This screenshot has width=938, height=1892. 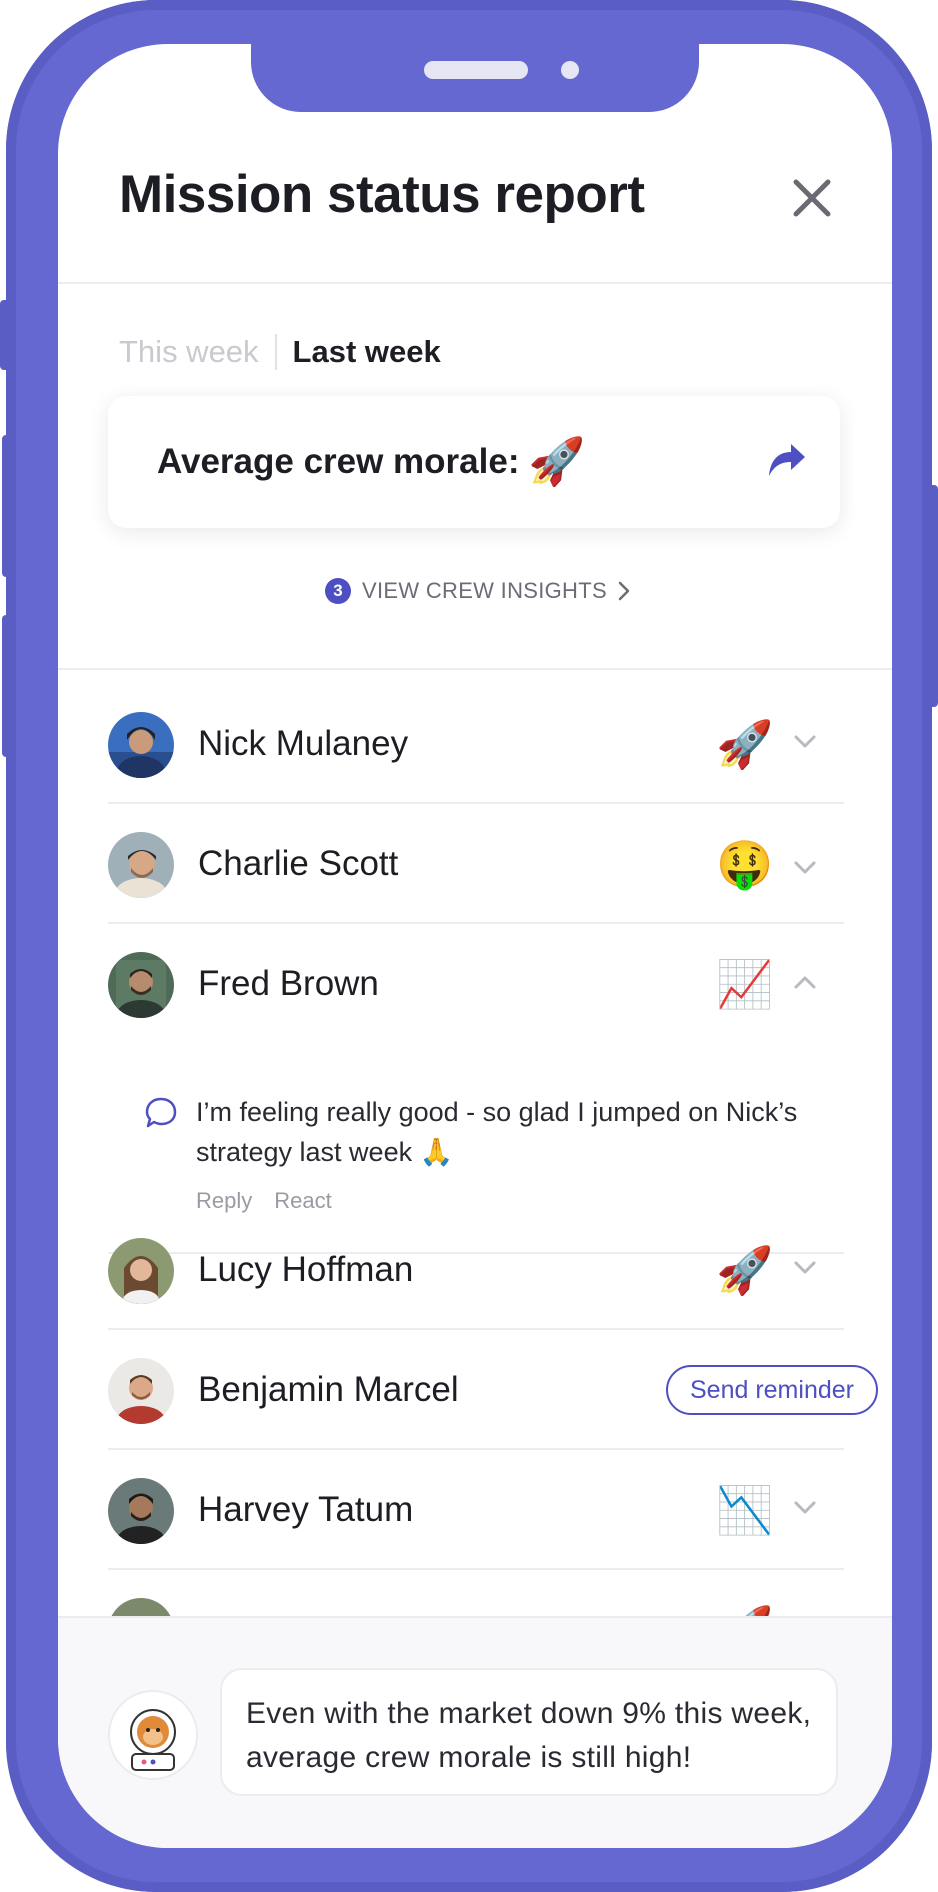 What do you see at coordinates (812, 198) in the screenshot?
I see `close-icon` at bounding box center [812, 198].